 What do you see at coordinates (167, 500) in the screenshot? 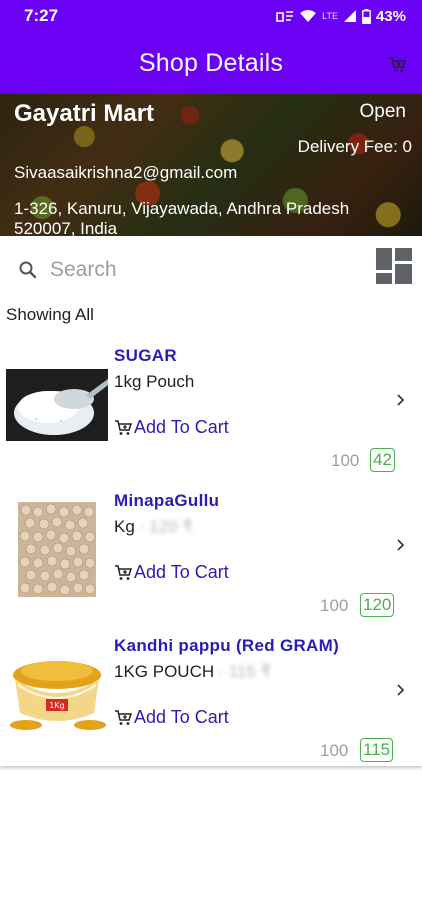
I see `product-name: MinapaGullu` at bounding box center [167, 500].